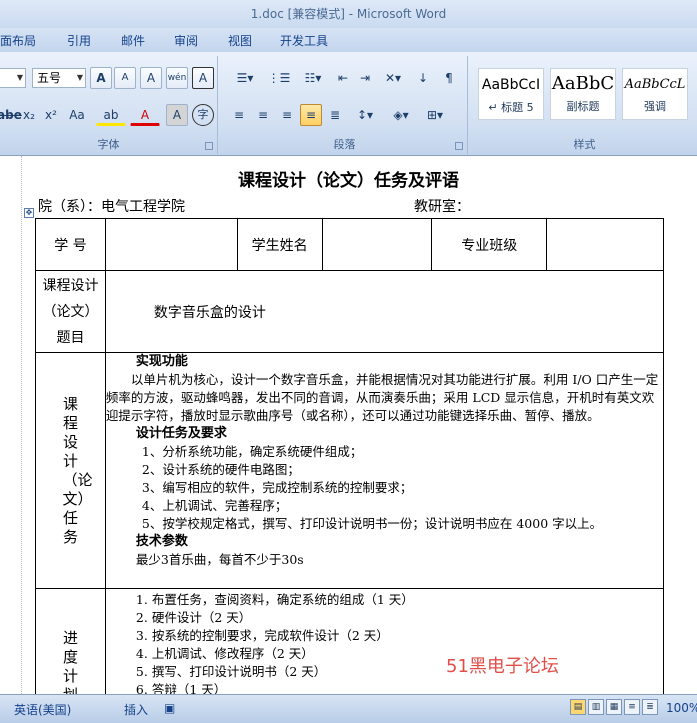  I want to click on align-left-icon: ≡, so click(239, 115).